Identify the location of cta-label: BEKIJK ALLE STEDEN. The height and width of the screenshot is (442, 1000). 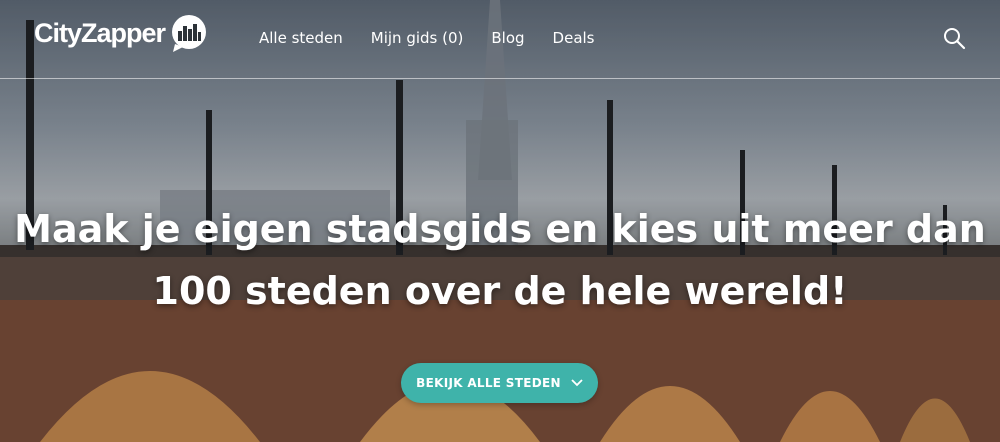
(488, 383).